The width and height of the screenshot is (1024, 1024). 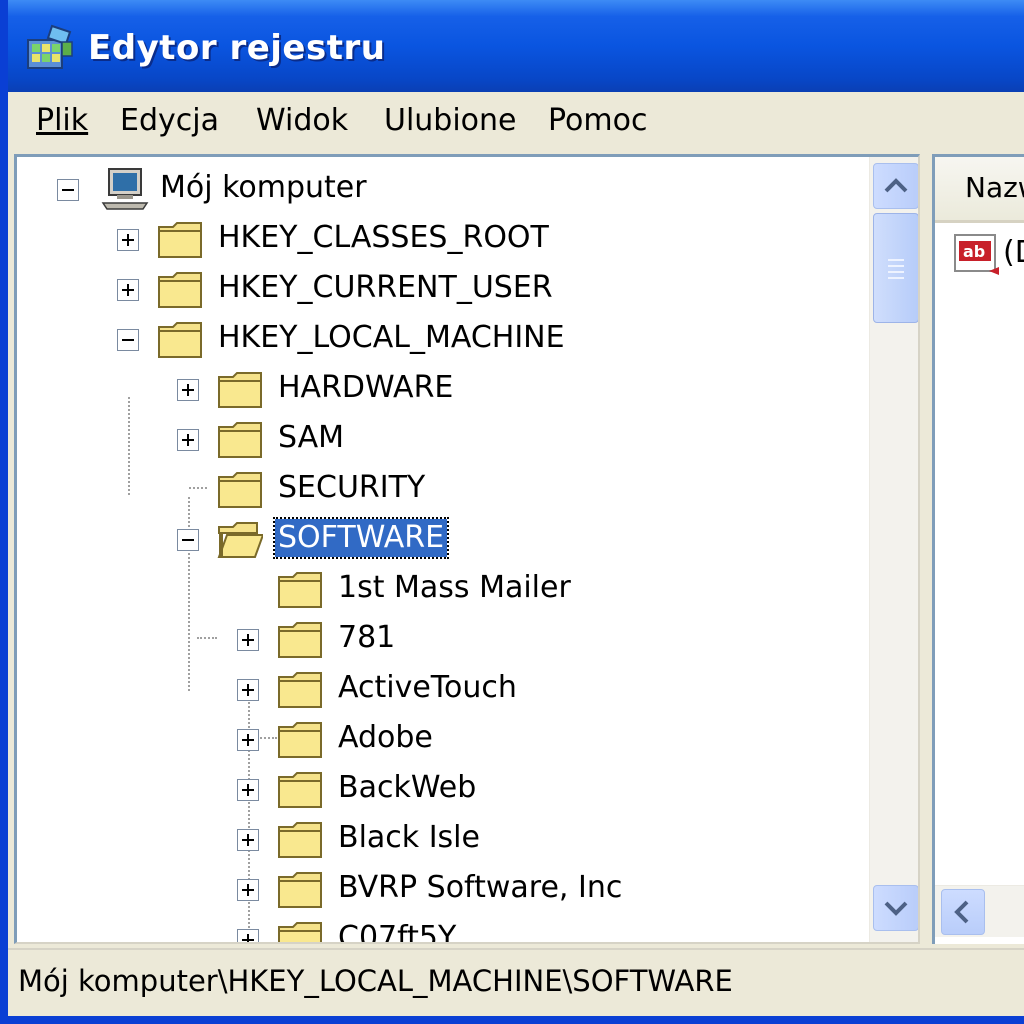 I want to click on menu-view: Widok, so click(x=302, y=121).